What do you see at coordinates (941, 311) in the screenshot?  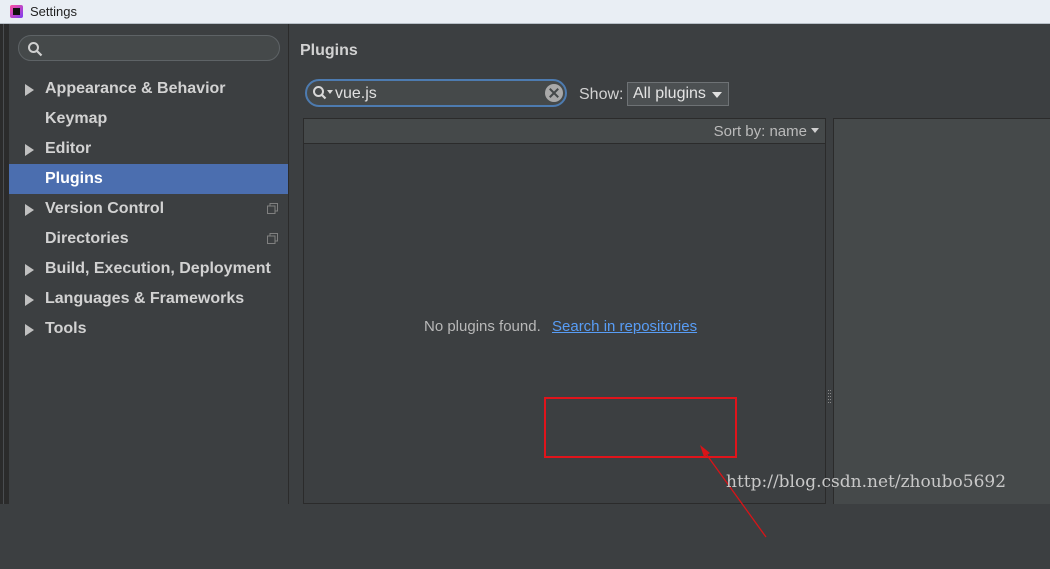 I see `plugin-details-panel` at bounding box center [941, 311].